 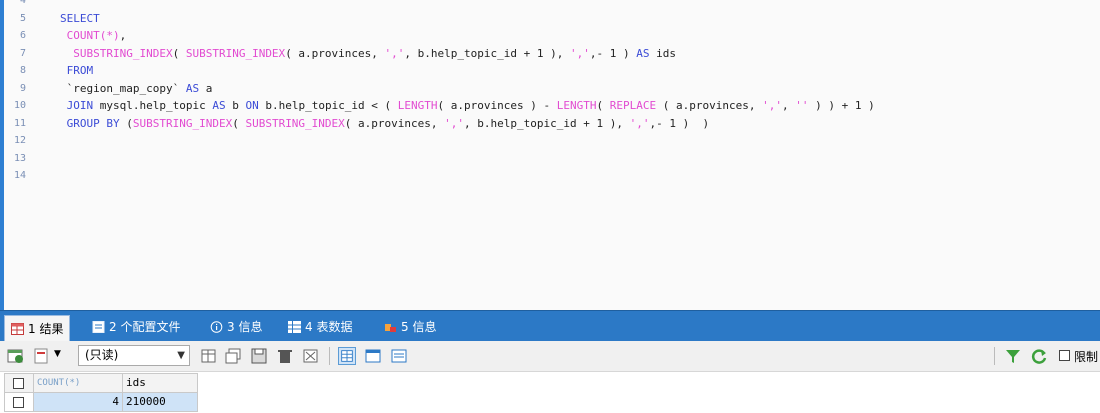 I want to click on line-number: 10, so click(x=19, y=105).